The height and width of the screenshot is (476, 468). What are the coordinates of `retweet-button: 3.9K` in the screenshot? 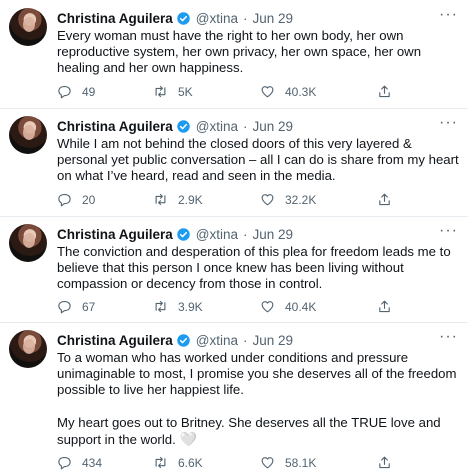 It's located at (178, 306).